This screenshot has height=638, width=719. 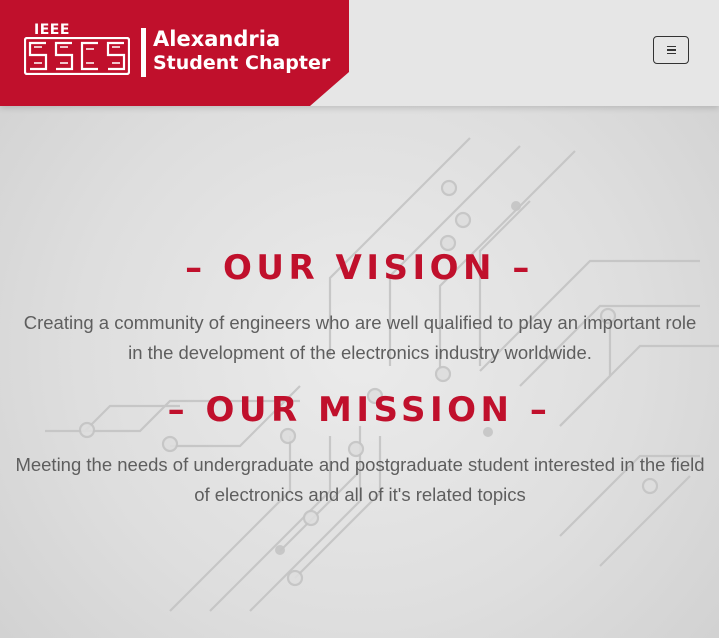 What do you see at coordinates (143, 52) in the screenshot?
I see `logo-divider` at bounding box center [143, 52].